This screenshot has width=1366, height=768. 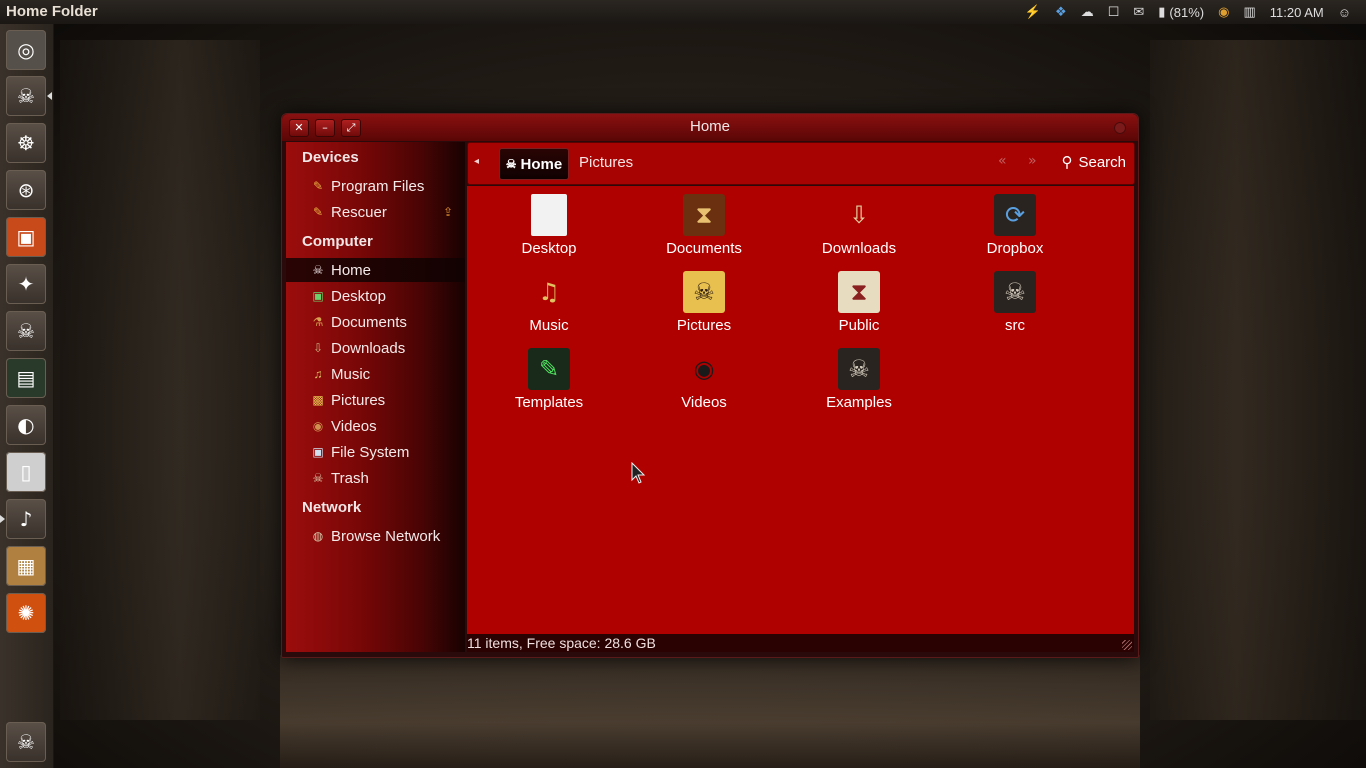 What do you see at coordinates (49, 96) in the screenshot?
I see `active-arrow-icon` at bounding box center [49, 96].